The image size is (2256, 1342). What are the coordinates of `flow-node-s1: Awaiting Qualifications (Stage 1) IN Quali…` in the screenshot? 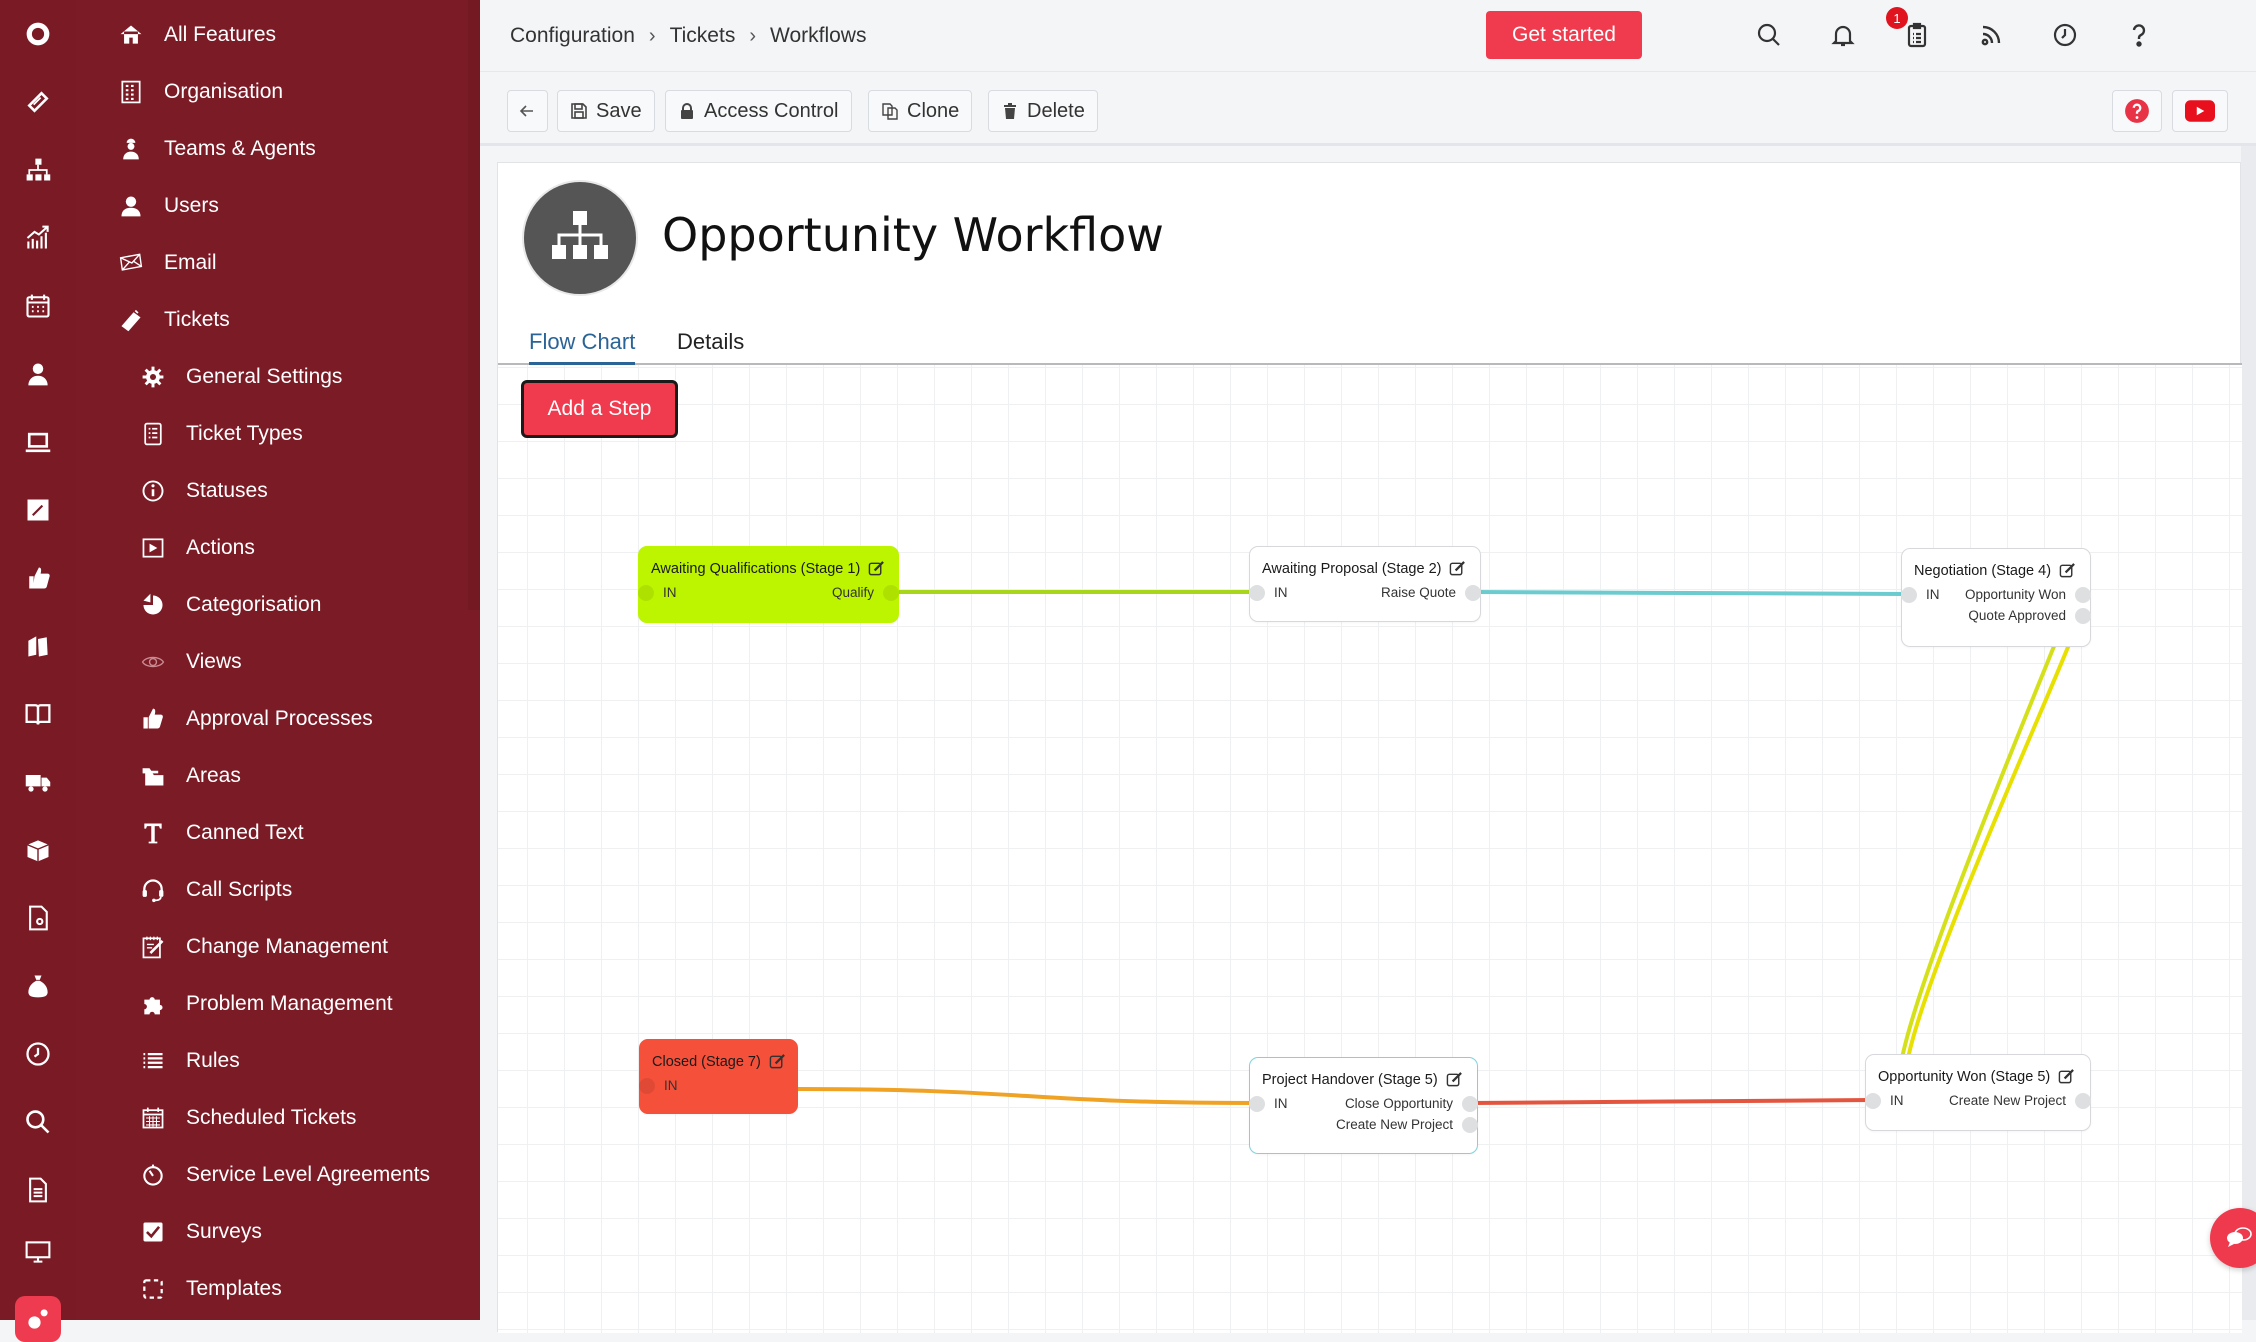 It's located at (768, 584).